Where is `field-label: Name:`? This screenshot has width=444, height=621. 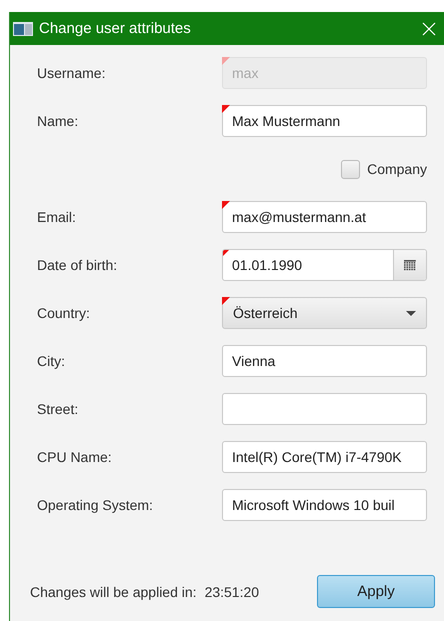 field-label: Name: is located at coordinates (57, 121).